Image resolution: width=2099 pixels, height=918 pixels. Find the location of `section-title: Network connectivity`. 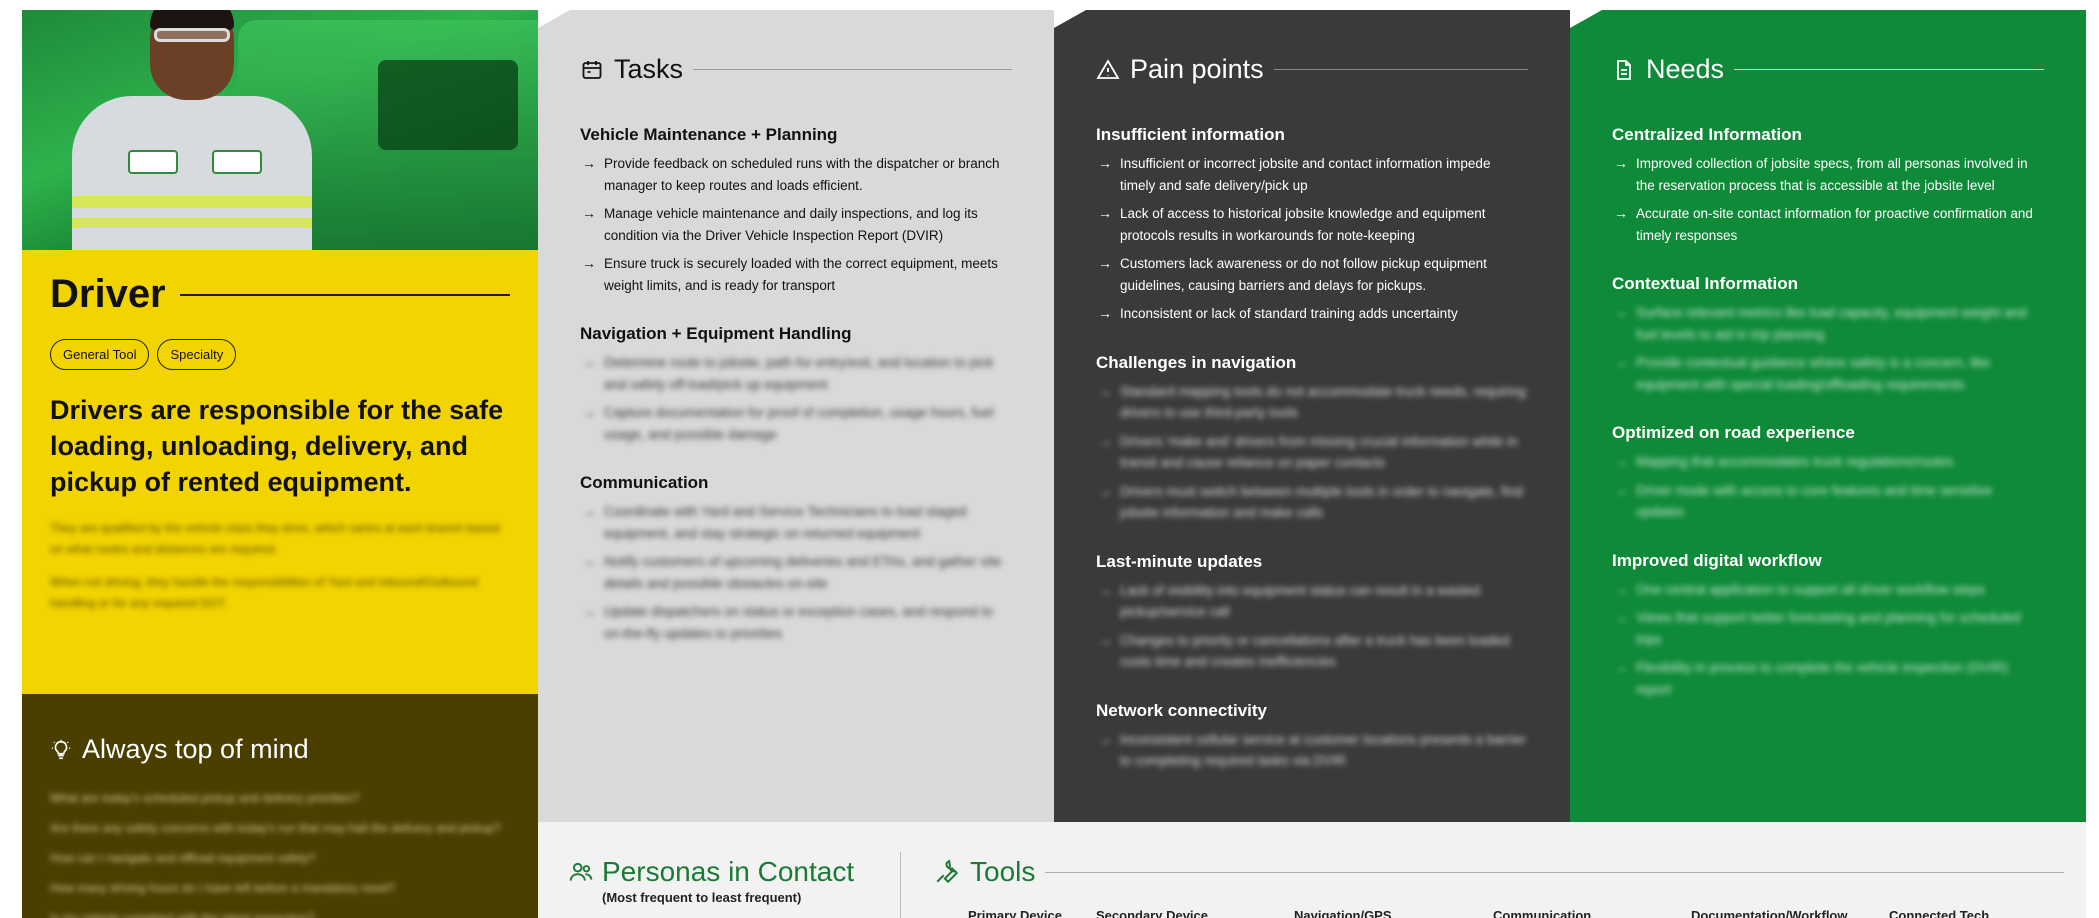

section-title: Network connectivity is located at coordinates (1181, 710).